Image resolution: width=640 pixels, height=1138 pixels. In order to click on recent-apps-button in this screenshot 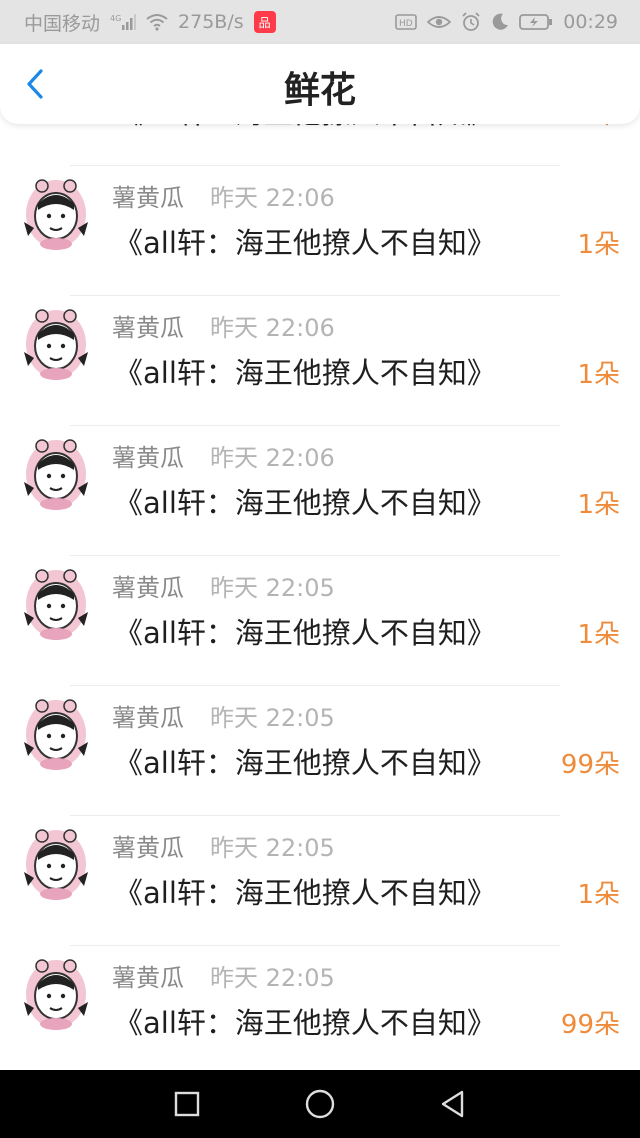, I will do `click(187, 1104)`.